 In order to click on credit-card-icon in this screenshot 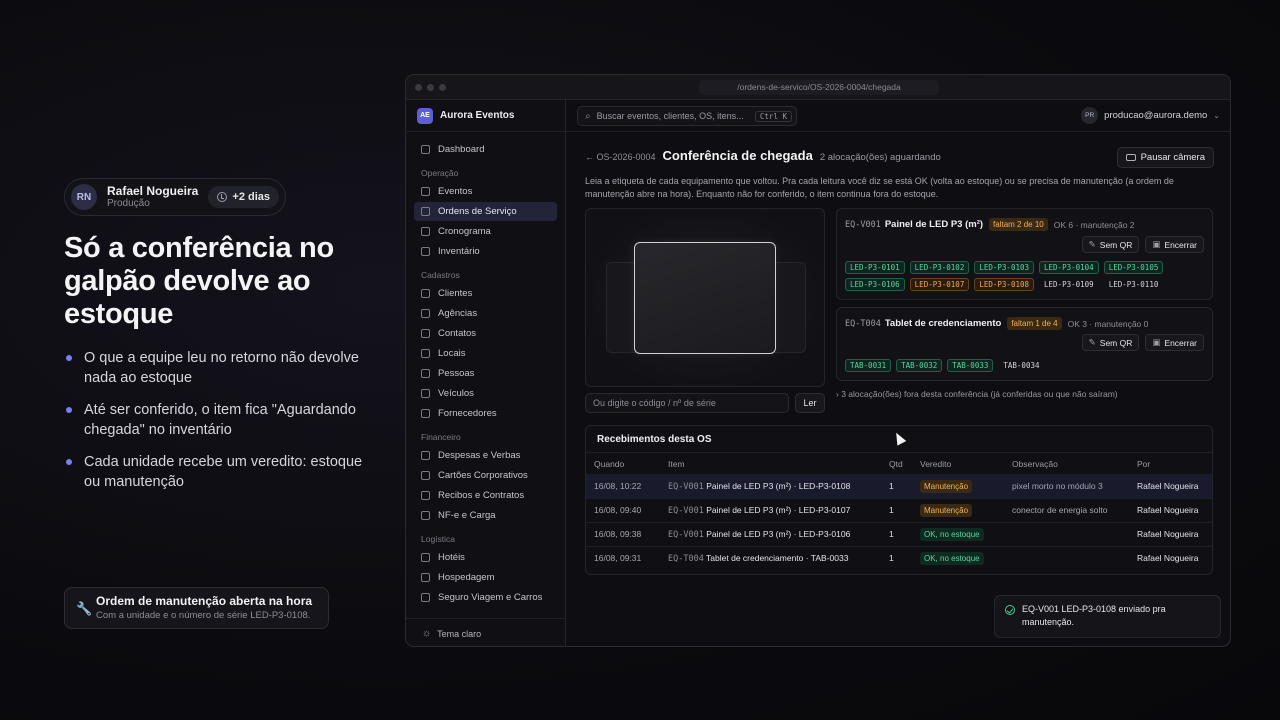, I will do `click(425, 475)`.